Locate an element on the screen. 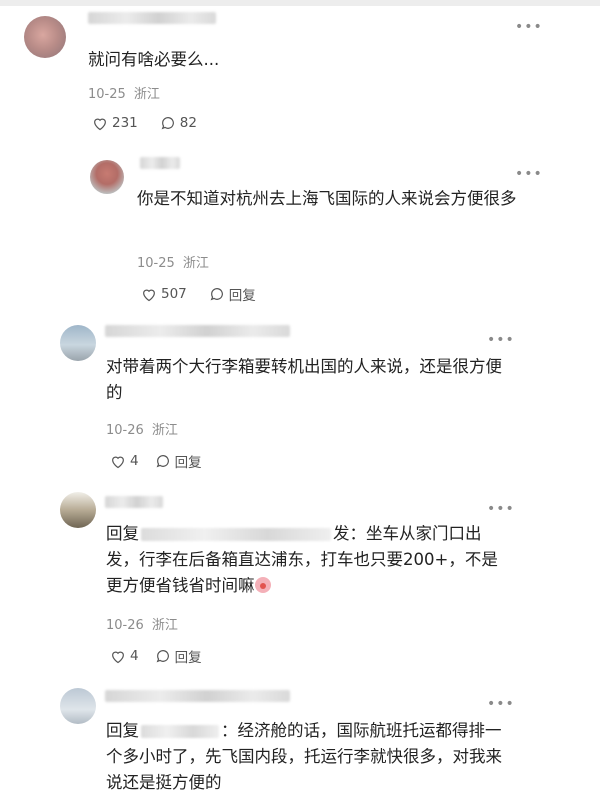 The height and width of the screenshot is (806, 600). like-count: 507 is located at coordinates (174, 294).